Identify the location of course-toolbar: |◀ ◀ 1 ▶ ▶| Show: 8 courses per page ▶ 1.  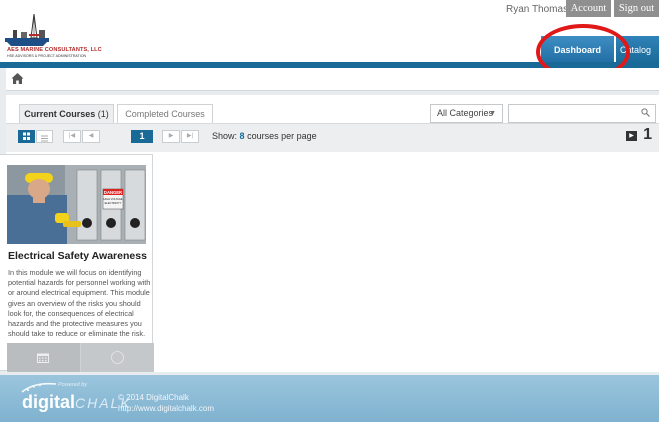
(332, 137).